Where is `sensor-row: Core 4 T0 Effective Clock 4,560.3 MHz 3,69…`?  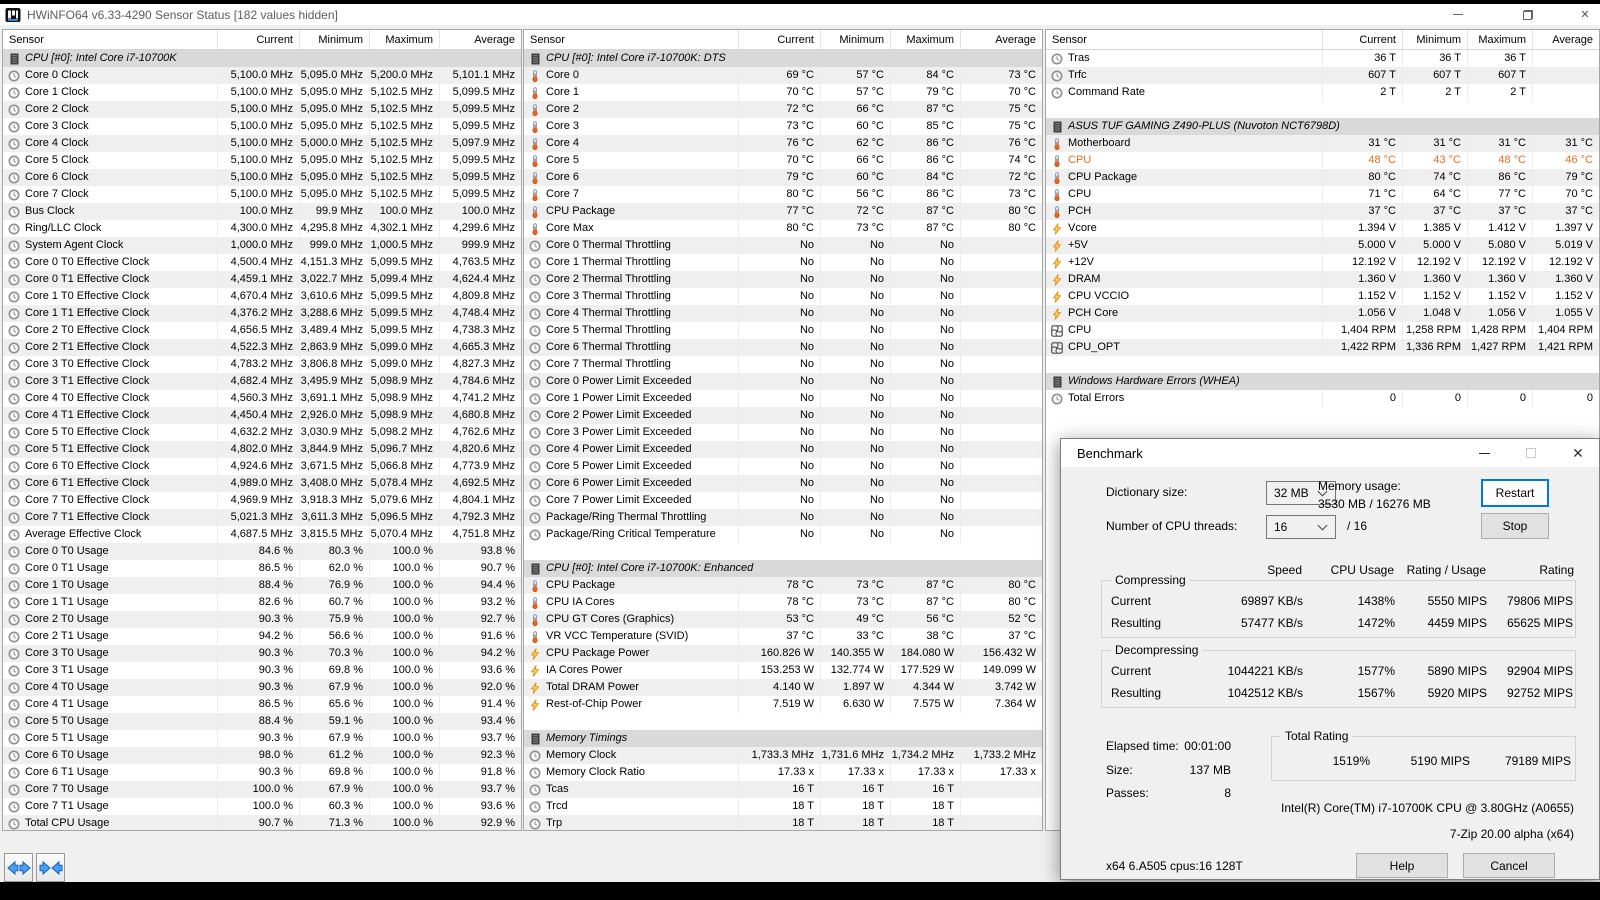
sensor-row: Core 4 T0 Effective Clock 4,560.3 MHz 3,69… is located at coordinates (262, 398).